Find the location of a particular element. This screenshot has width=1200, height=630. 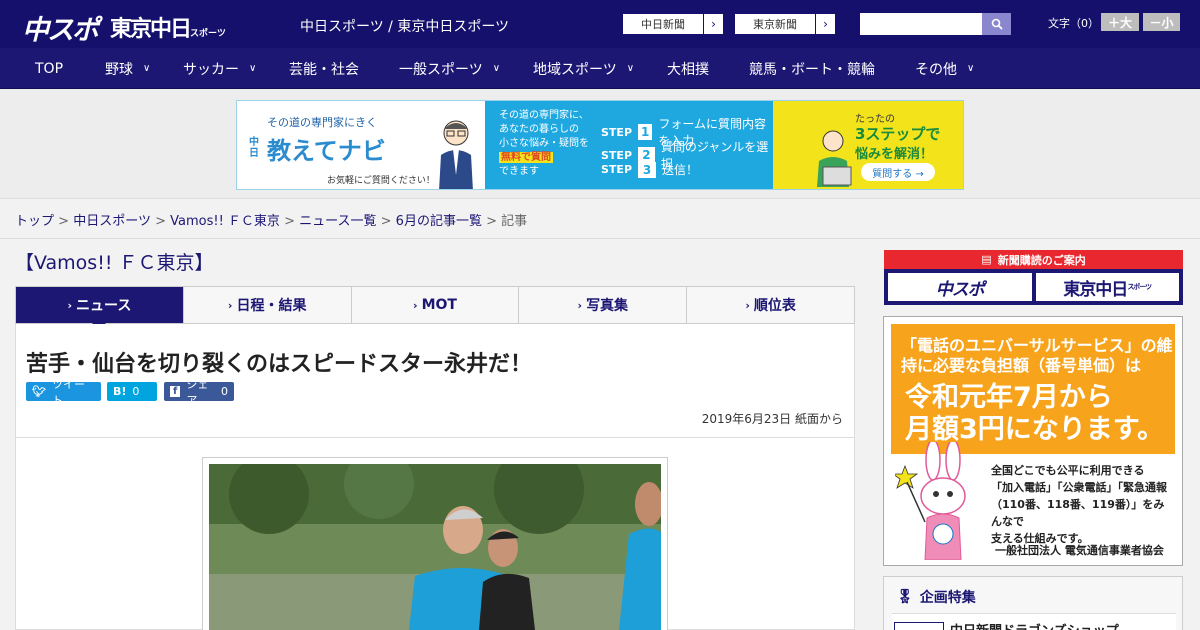

nav-item-racing: 競馬・ボート・競輪 is located at coordinates (812, 68).